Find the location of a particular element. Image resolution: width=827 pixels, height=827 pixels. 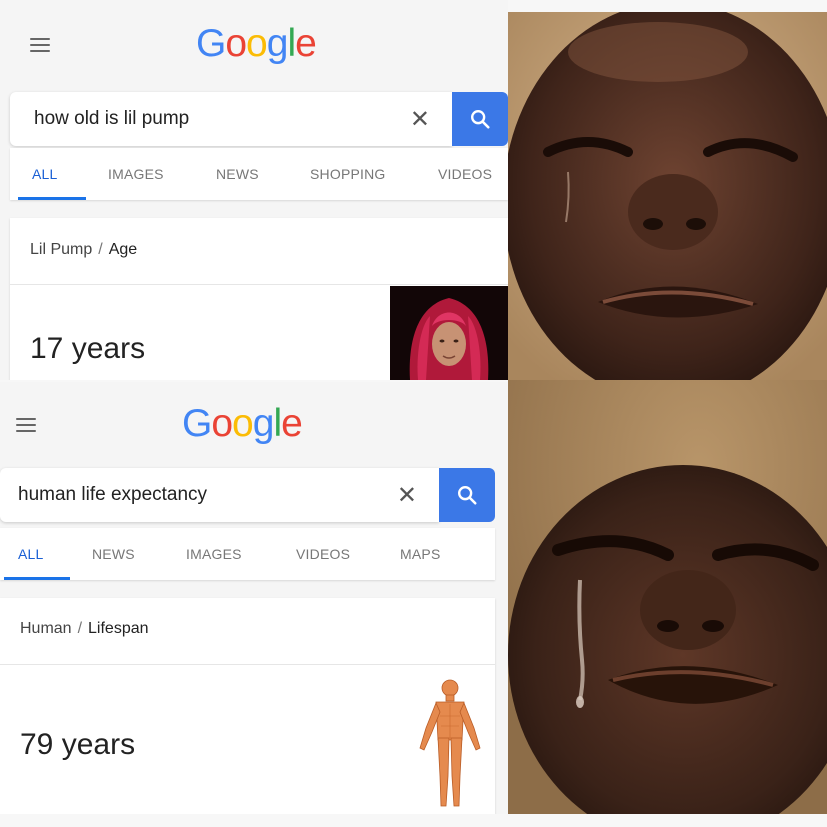

search-input: how old is lil pump ✕ is located at coordinates (231, 119).